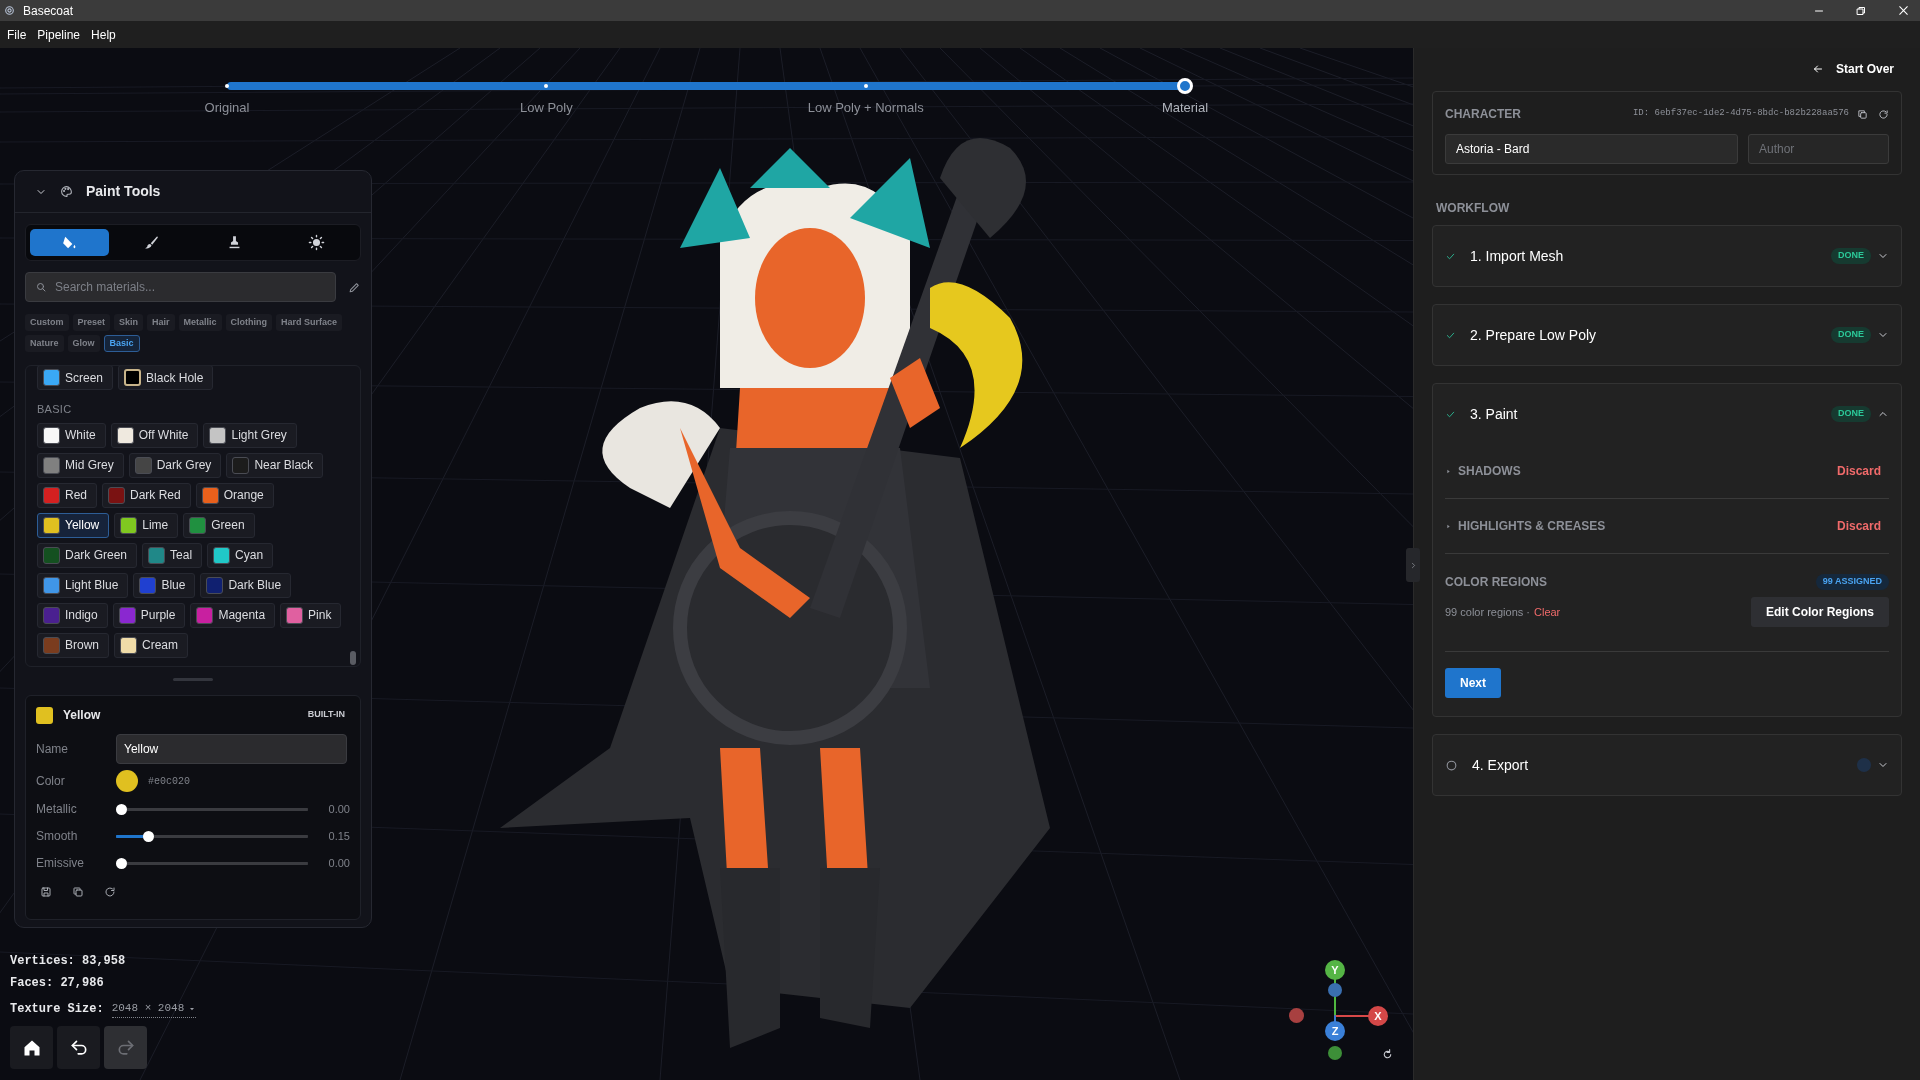 The image size is (1920, 1080). What do you see at coordinates (17, 34) in the screenshot?
I see `menu-item: File` at bounding box center [17, 34].